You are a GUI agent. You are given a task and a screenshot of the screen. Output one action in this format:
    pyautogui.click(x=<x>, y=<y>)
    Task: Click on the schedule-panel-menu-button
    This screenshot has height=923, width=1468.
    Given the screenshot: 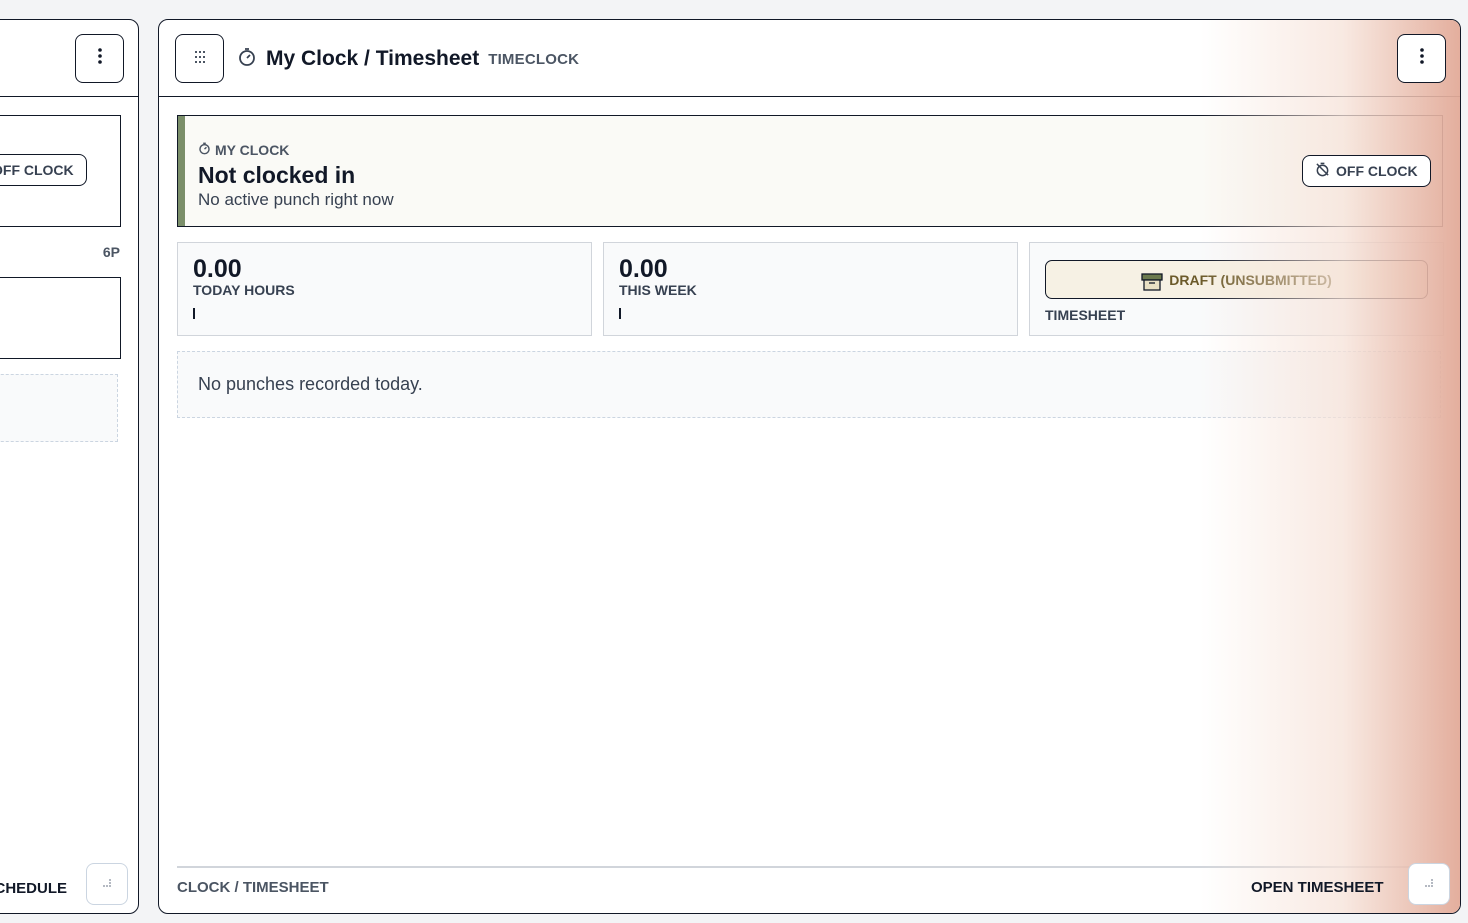 What is the action you would take?
    pyautogui.click(x=99, y=58)
    